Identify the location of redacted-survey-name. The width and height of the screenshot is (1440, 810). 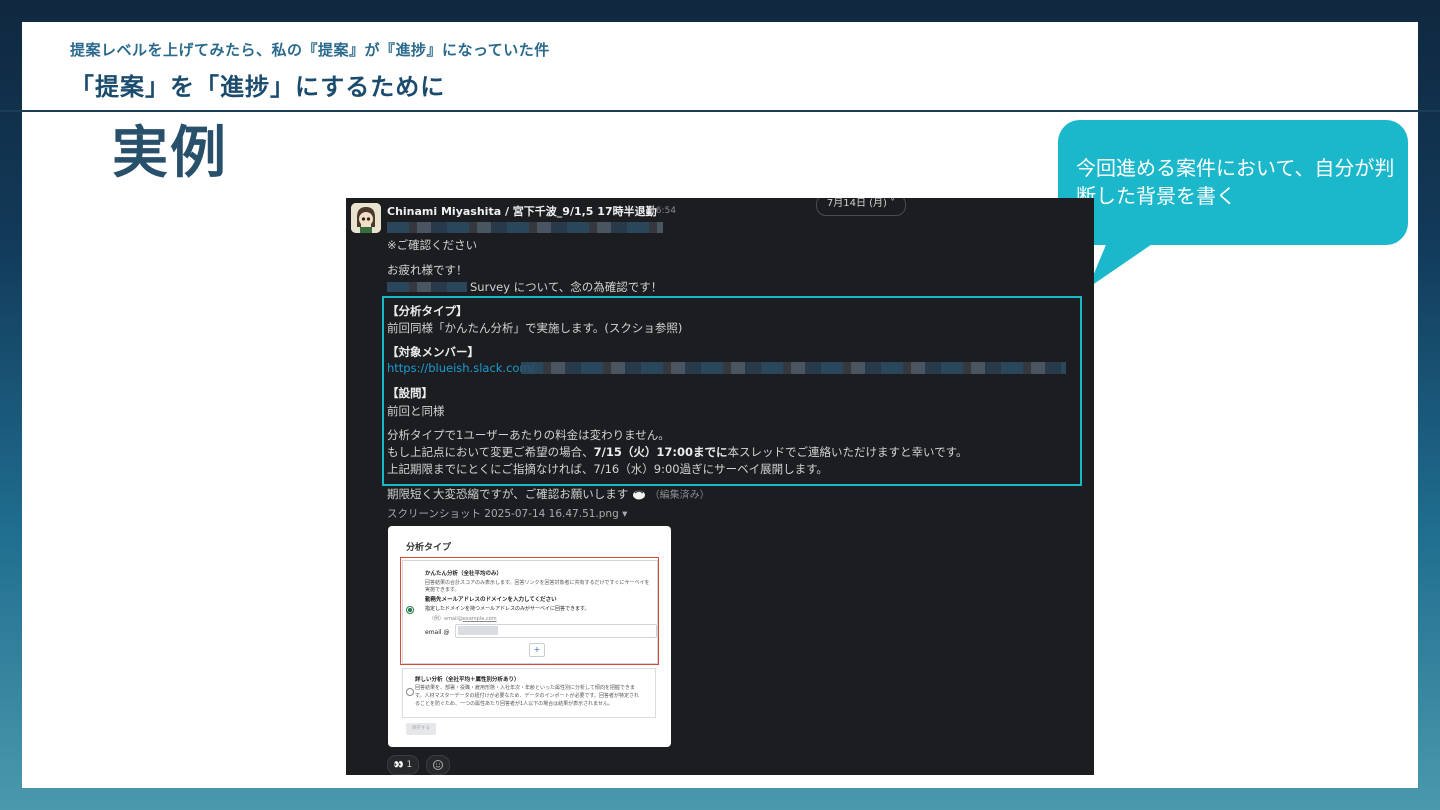
(427, 287).